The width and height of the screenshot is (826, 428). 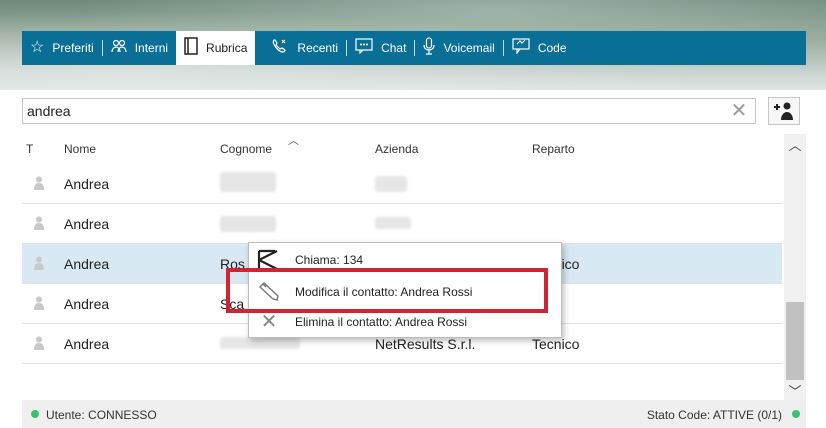 I want to click on tab-chat: Chat, so click(x=380, y=48).